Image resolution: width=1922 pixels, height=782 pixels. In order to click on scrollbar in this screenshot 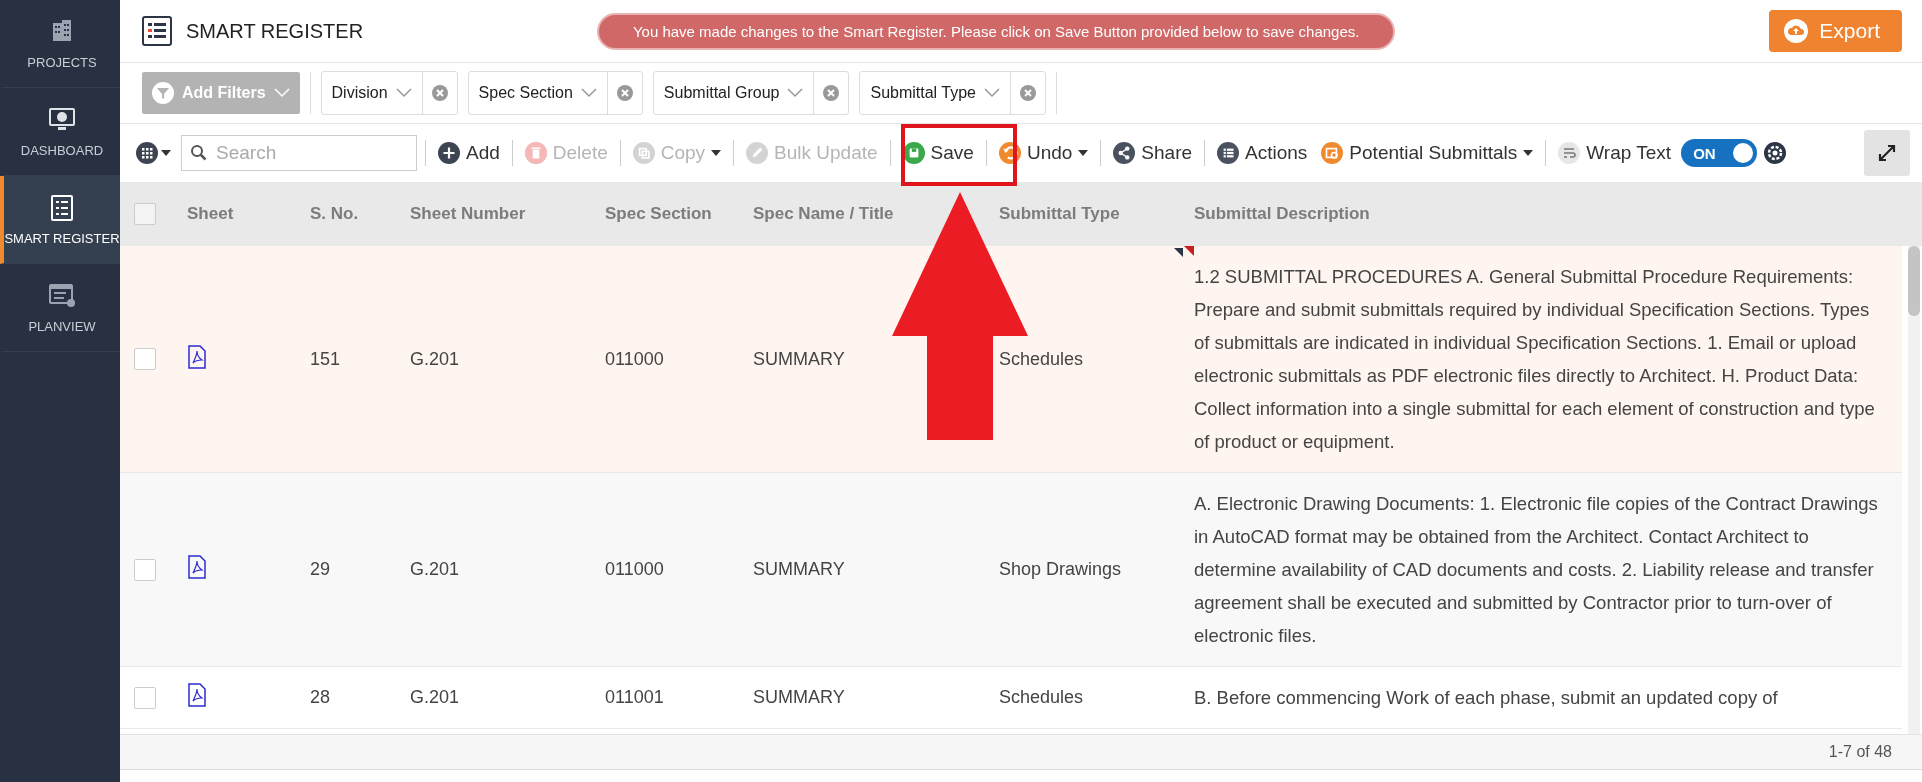, I will do `click(1914, 490)`.